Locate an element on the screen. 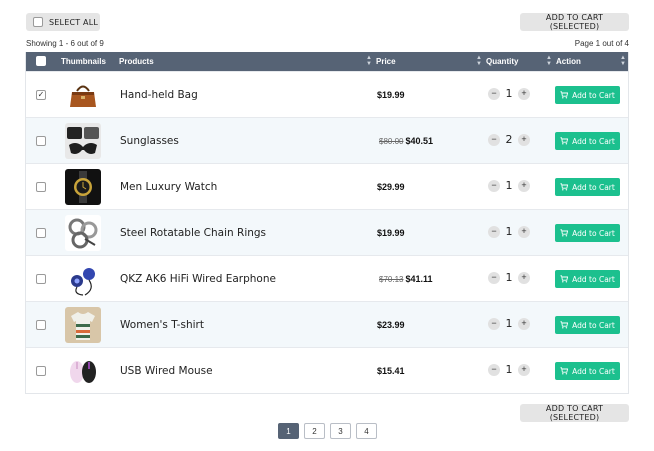  column-header-action: Action is located at coordinates (568, 61).